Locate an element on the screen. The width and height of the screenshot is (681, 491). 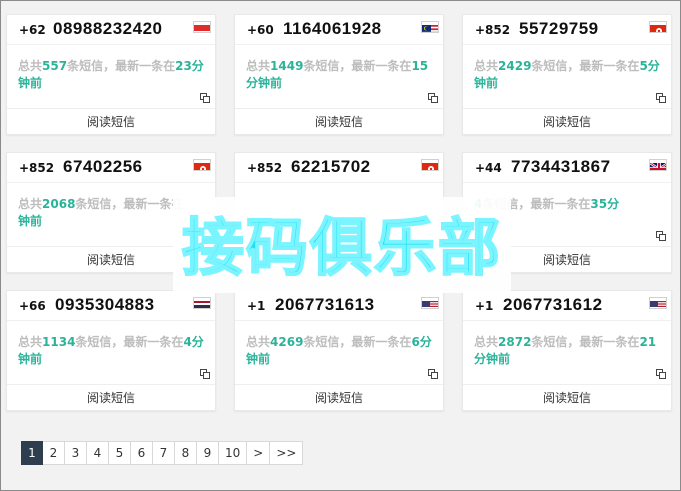
indonesia-flag-icon is located at coordinates (202, 27).